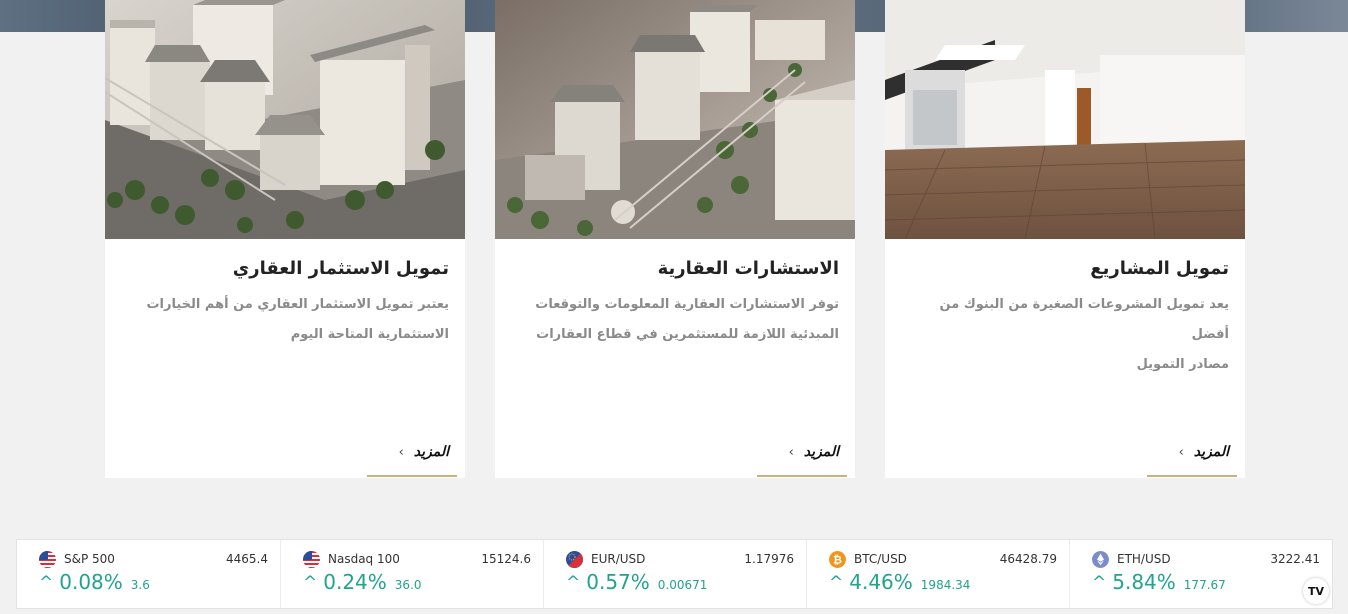 The width and height of the screenshot is (1348, 614). Describe the element at coordinates (247, 559) in the screenshot. I see `ticker-price: 4465.4` at that location.